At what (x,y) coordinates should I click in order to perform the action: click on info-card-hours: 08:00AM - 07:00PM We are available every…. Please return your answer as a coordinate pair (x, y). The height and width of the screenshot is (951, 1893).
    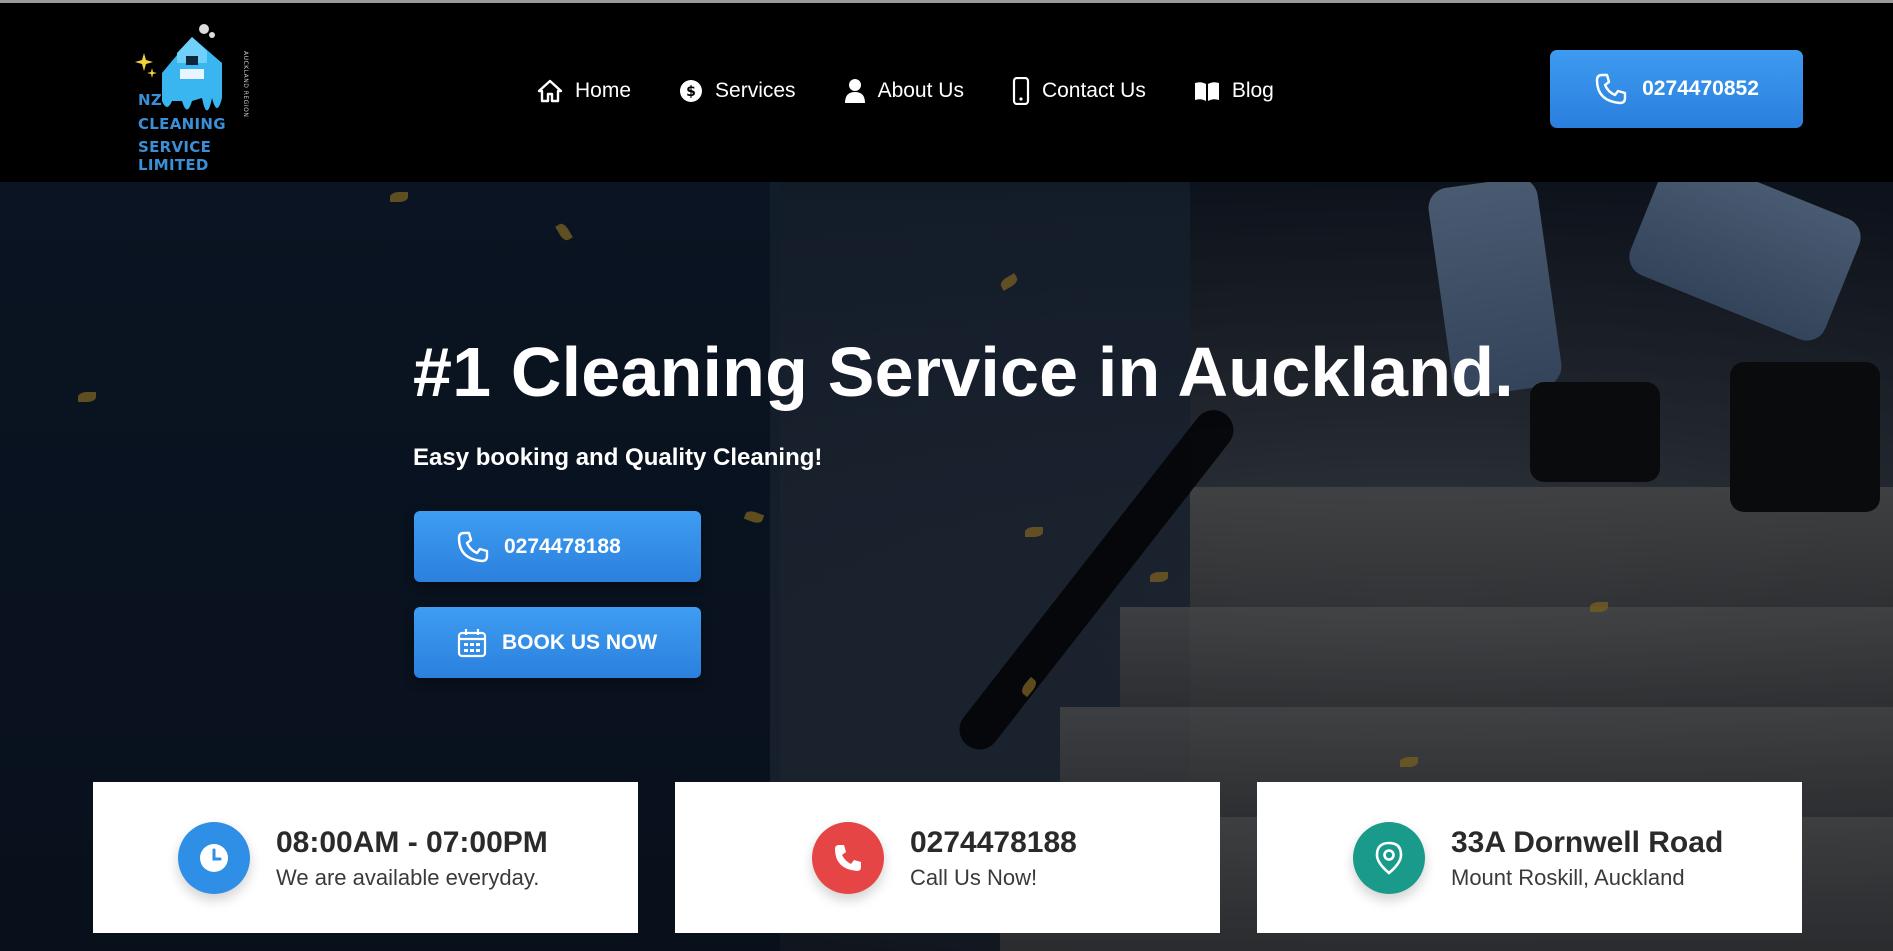
    Looking at the image, I should click on (365, 857).